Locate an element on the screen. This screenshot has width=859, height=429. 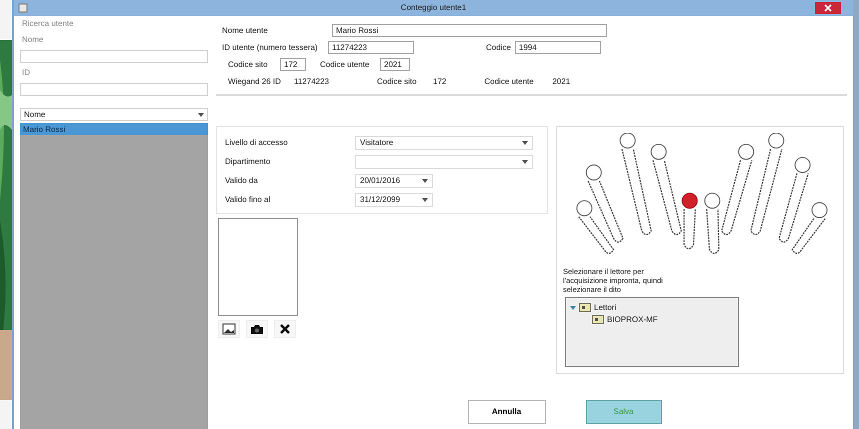
camera-icon is located at coordinates (257, 329).